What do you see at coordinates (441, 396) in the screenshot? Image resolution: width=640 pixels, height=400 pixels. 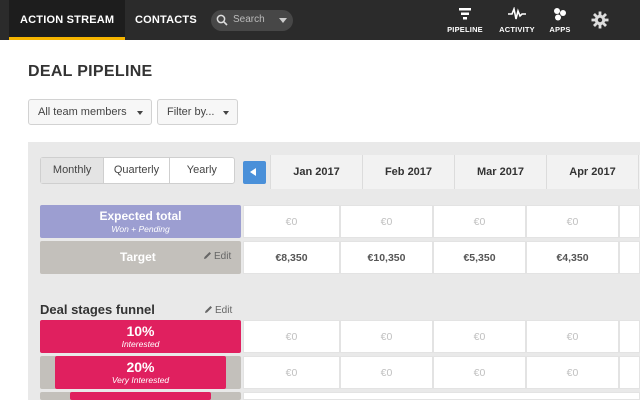 I see `stage-cell-row-partial` at bounding box center [441, 396].